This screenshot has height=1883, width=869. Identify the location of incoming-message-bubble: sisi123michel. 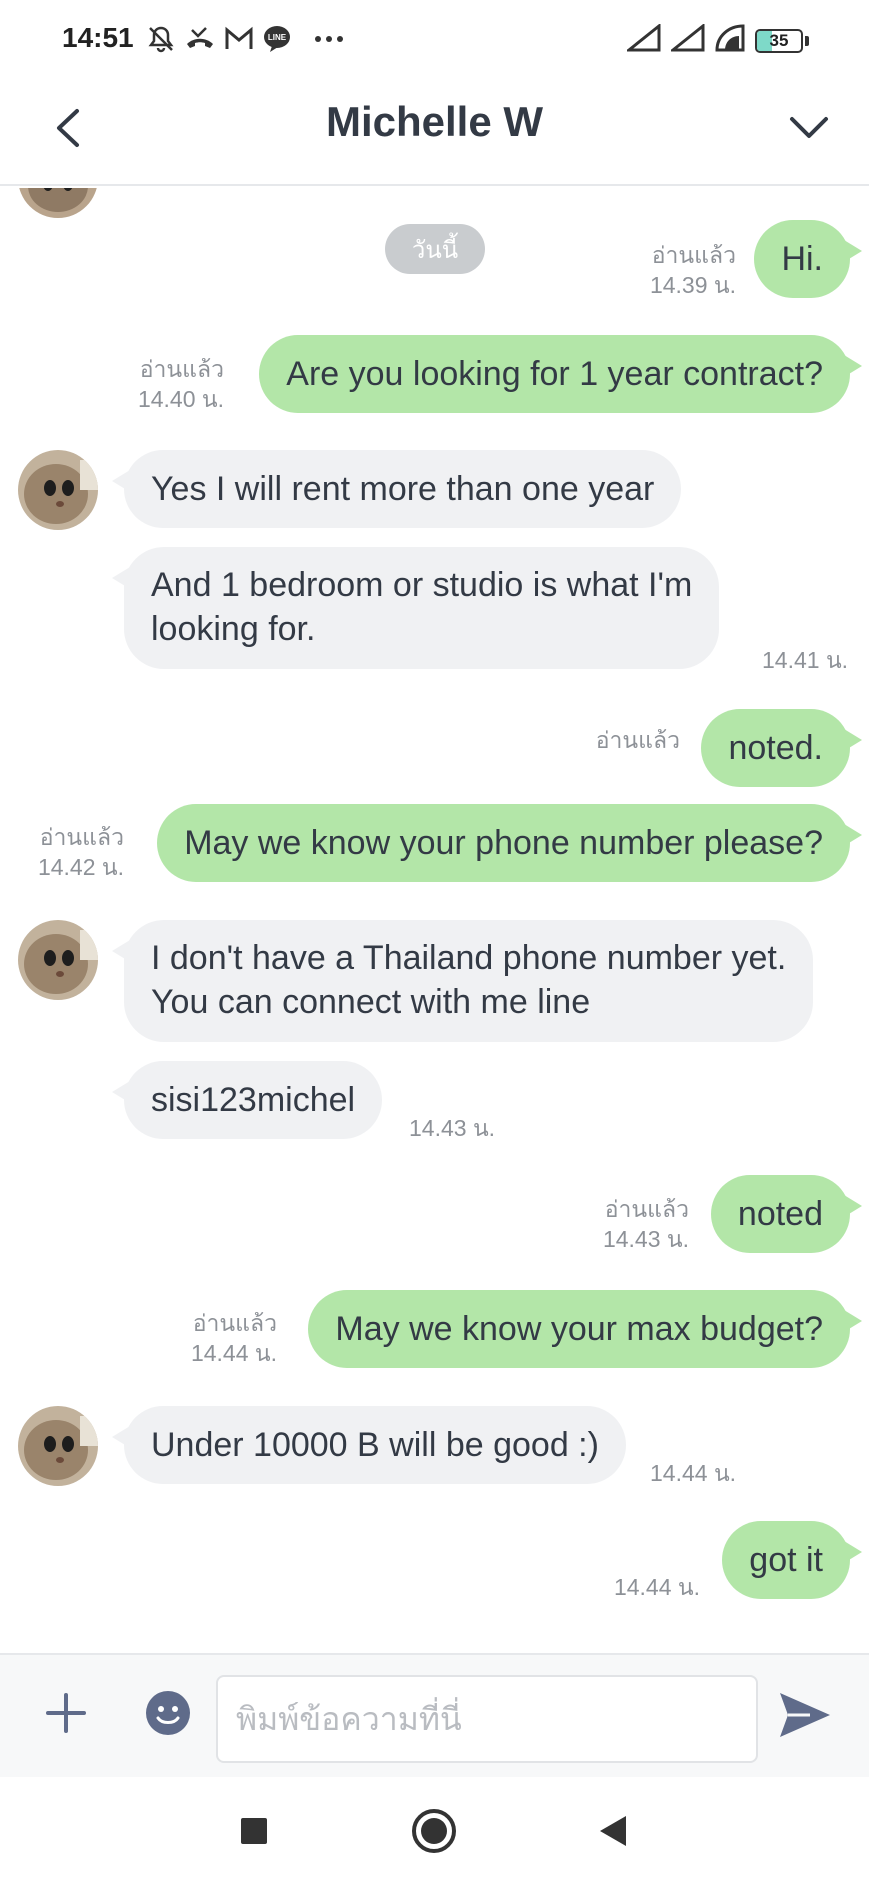
(247, 1100).